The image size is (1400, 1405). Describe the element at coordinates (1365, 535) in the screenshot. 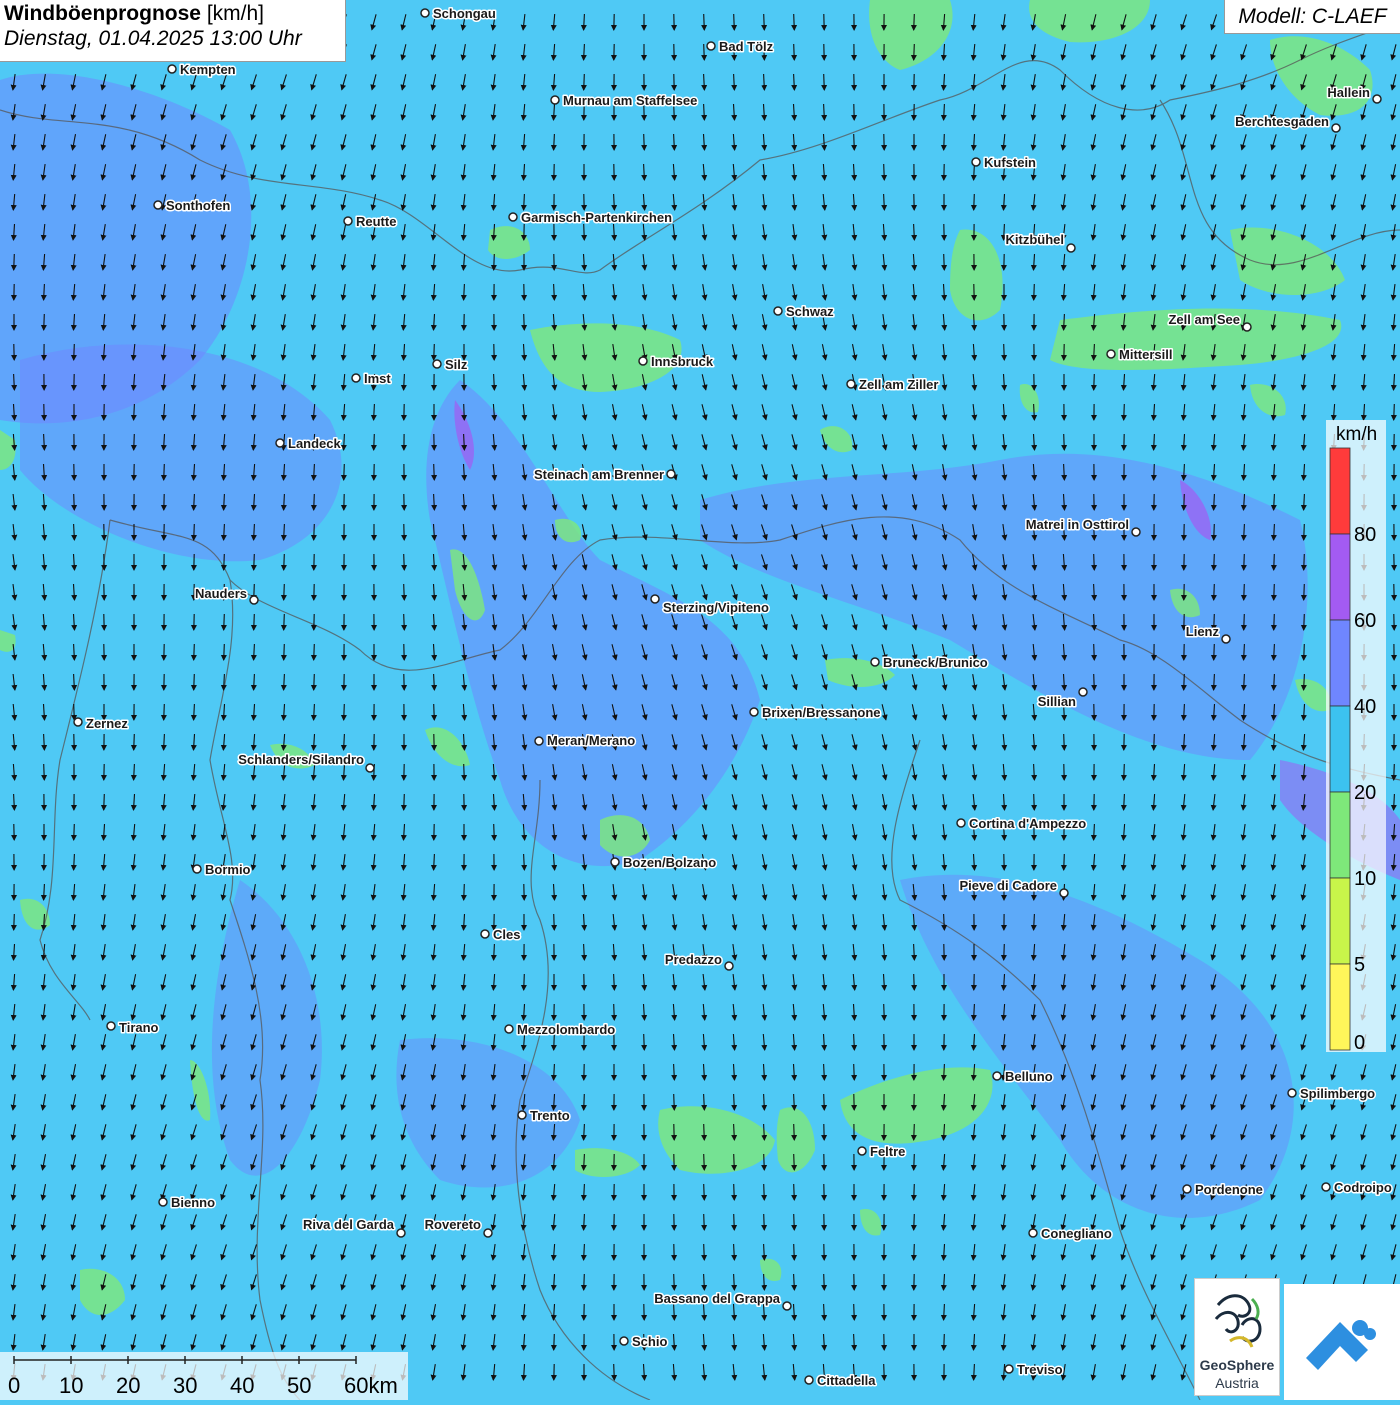

I see `legend-tick-label: 80` at that location.